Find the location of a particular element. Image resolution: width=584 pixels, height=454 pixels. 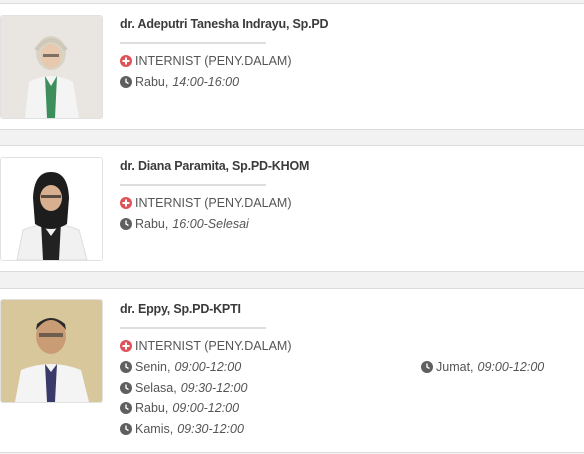

schedule-item: Rabu, 14:00-16:00 is located at coordinates (179, 82).